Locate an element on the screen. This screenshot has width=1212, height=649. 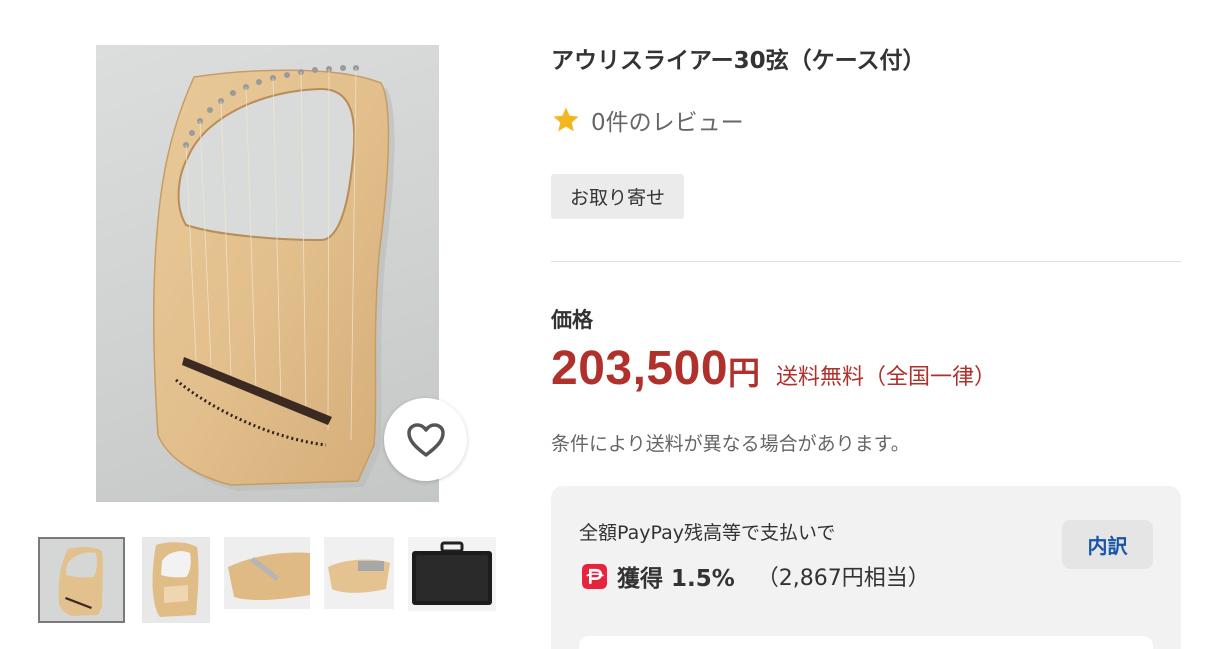
paypay-box: 全額PayPay残高等で支払いで 獲得 1.5% （2,867円相当） 内訳 is located at coordinates (866, 567).